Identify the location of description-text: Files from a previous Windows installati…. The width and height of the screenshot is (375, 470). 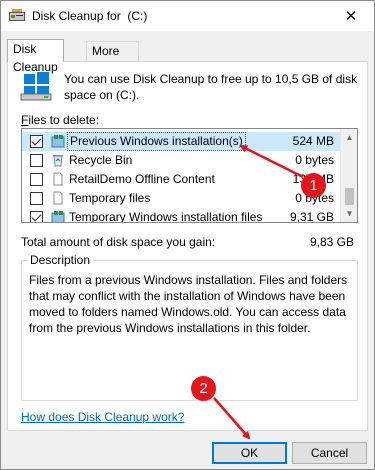
(188, 304).